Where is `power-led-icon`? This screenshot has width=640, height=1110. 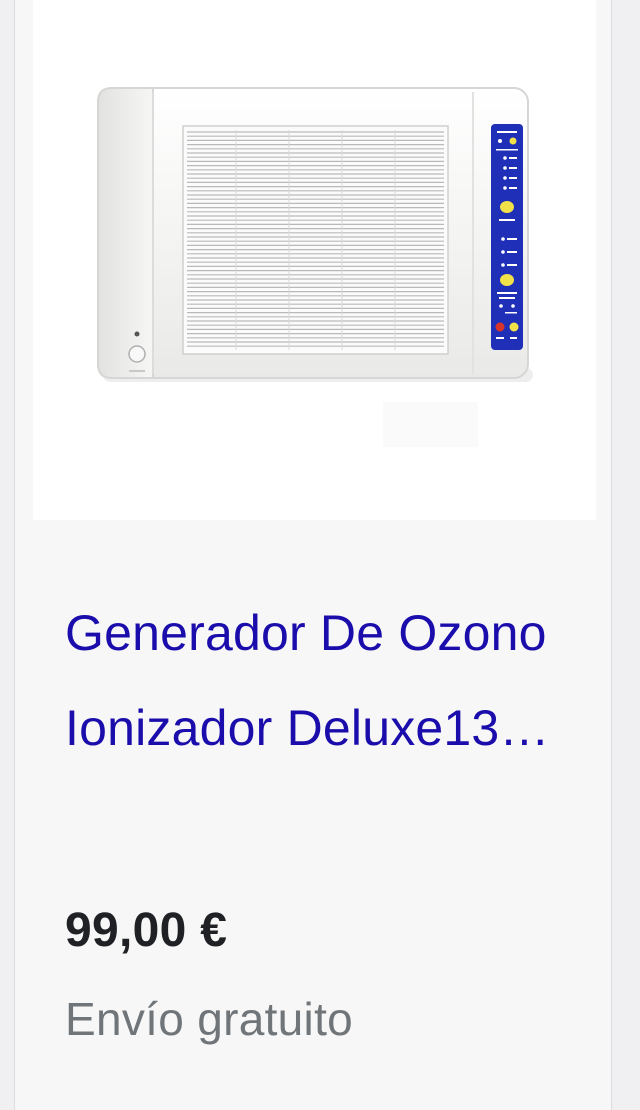
power-led-icon is located at coordinates (137, 334).